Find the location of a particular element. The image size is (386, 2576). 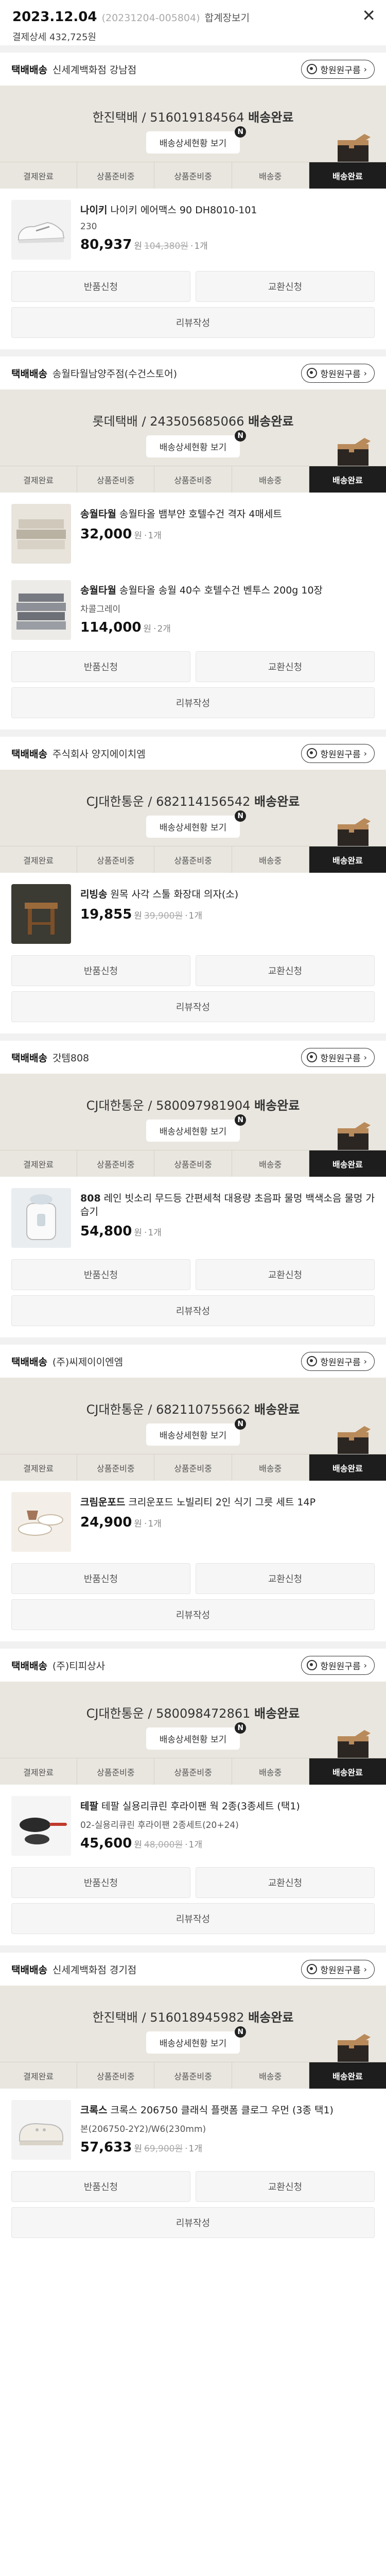

product-quantity: 1개 is located at coordinates (201, 246).